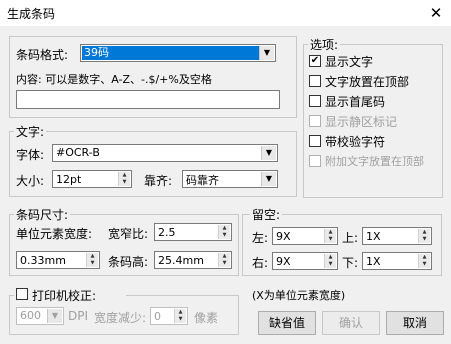 This screenshot has width=451, height=344. I want to click on options-legend: 选项:, so click(324, 44).